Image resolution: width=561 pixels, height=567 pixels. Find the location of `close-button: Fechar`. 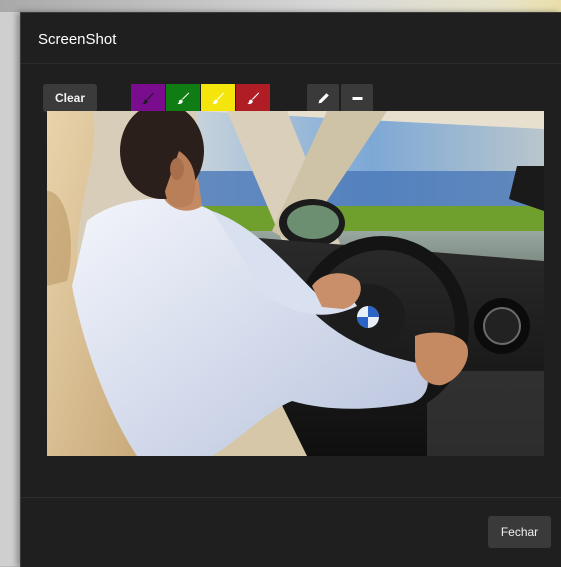

close-button: Fechar is located at coordinates (519, 532).